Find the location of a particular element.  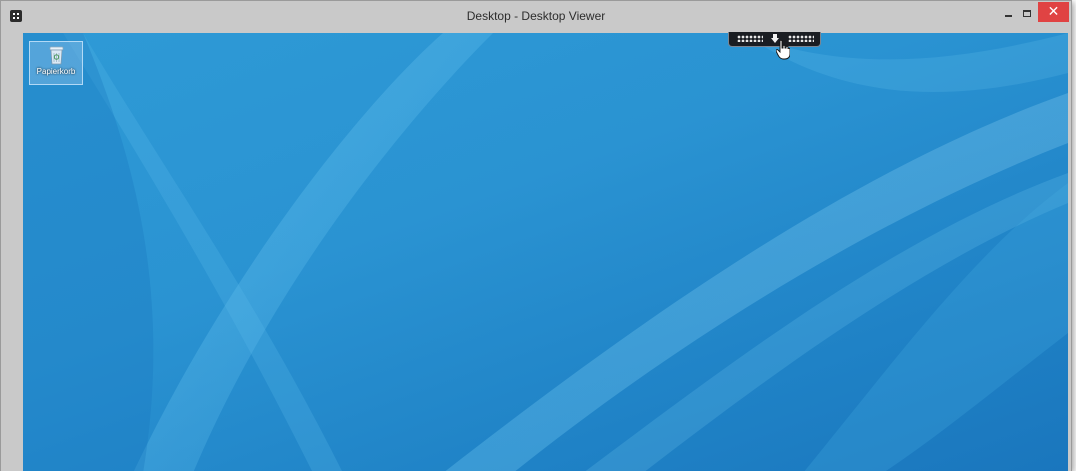

title-bar: Desktop - Desktop Viewer ✕ is located at coordinates (536, 17).